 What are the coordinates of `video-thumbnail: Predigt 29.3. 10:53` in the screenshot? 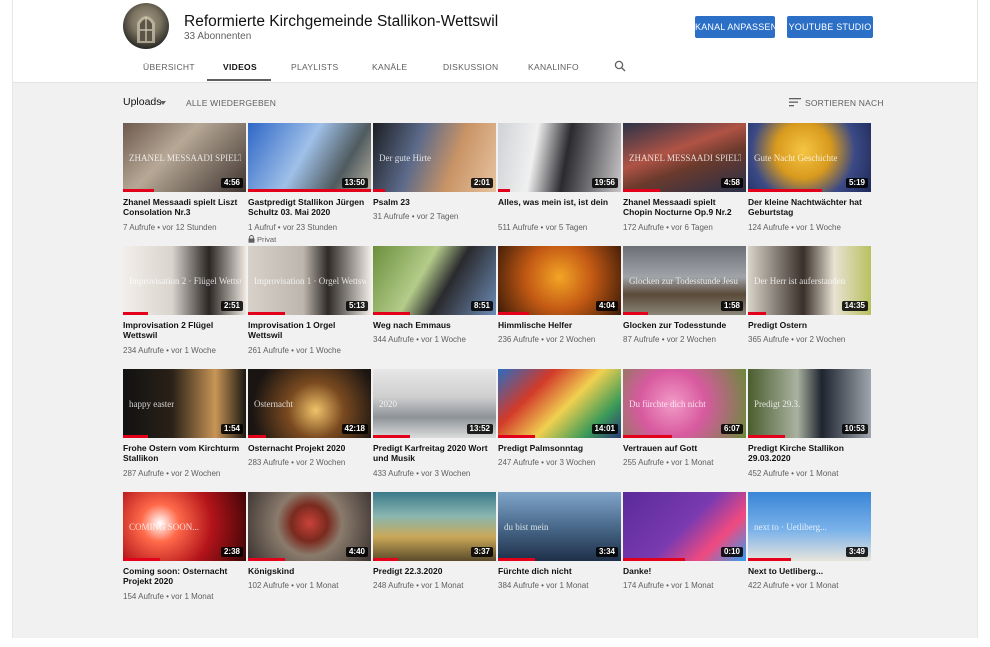 It's located at (809, 403).